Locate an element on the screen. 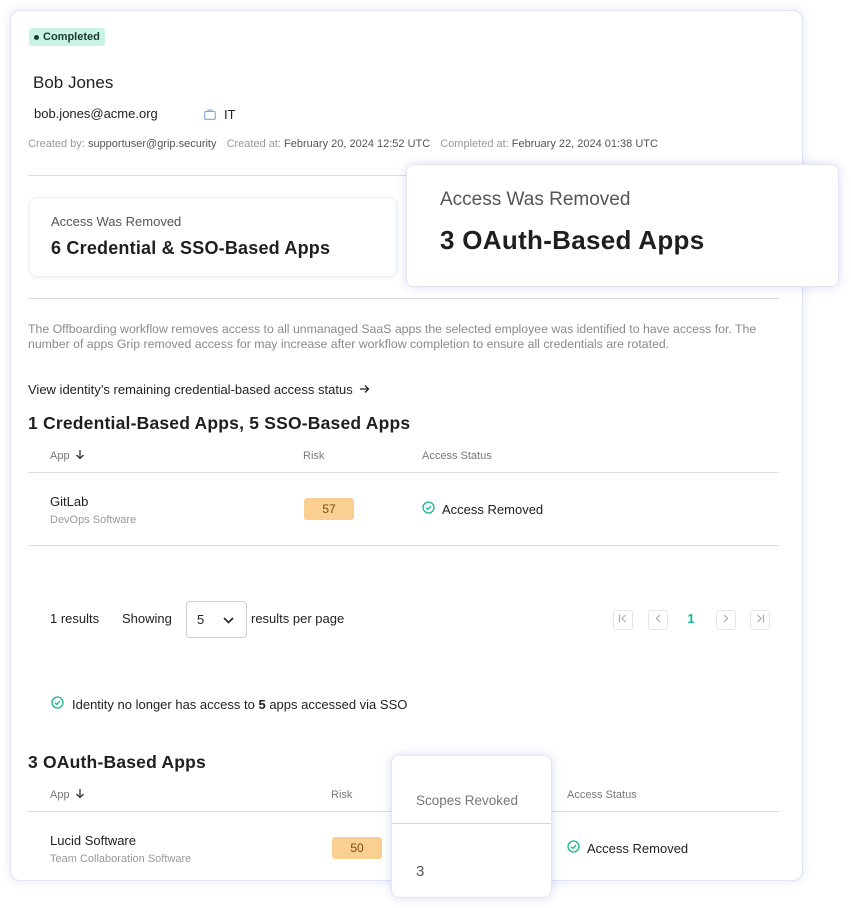 The height and width of the screenshot is (908, 851). completed-at-label: Completed at: is located at coordinates (474, 144).